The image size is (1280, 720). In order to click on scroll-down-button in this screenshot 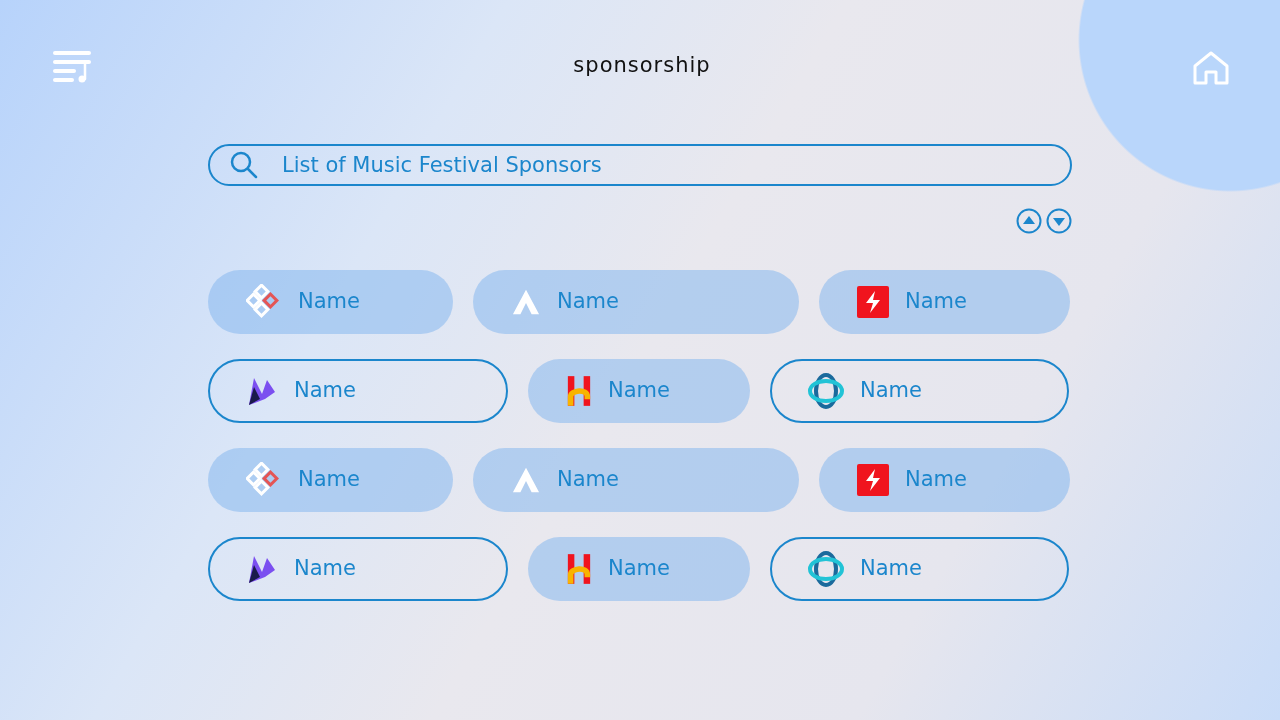, I will do `click(1059, 221)`.